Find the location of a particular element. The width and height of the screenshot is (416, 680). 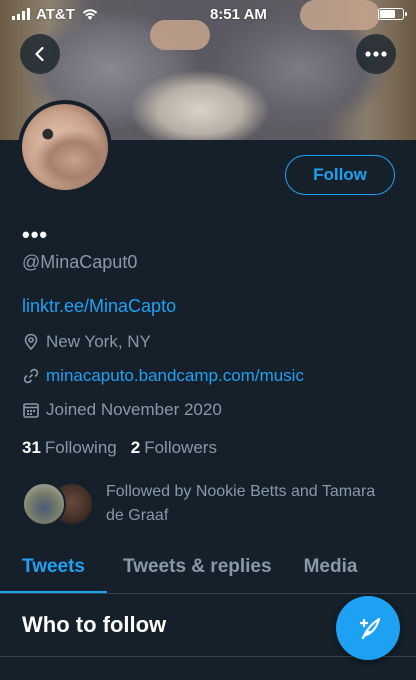

website-row: minacaputo.bandcamp.com/music is located at coordinates (163, 376).